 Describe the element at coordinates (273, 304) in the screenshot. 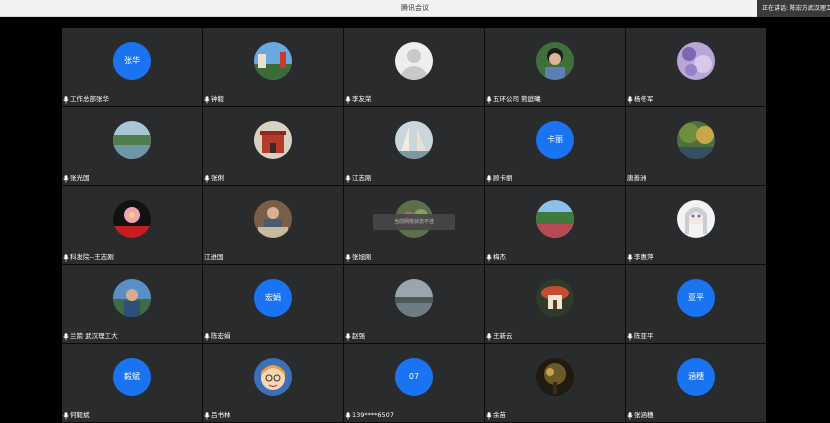

I see `participant-tile: 宏娟 陈宏娟` at that location.